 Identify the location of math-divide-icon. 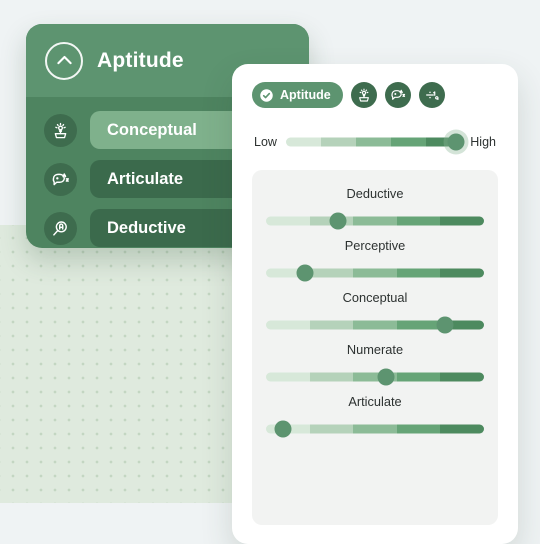
(432, 95).